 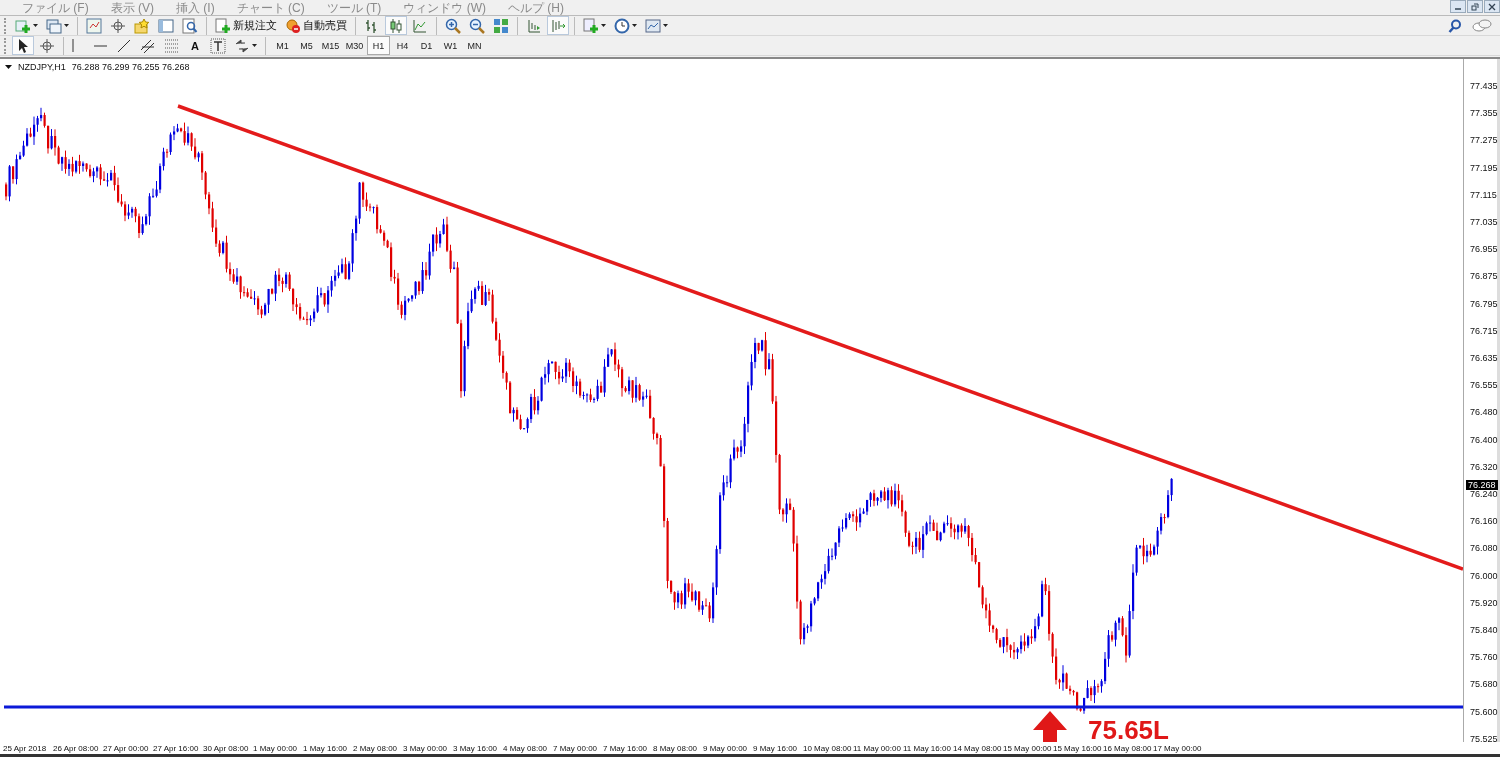 I want to click on price-label: 76.080, so click(x=1484, y=548).